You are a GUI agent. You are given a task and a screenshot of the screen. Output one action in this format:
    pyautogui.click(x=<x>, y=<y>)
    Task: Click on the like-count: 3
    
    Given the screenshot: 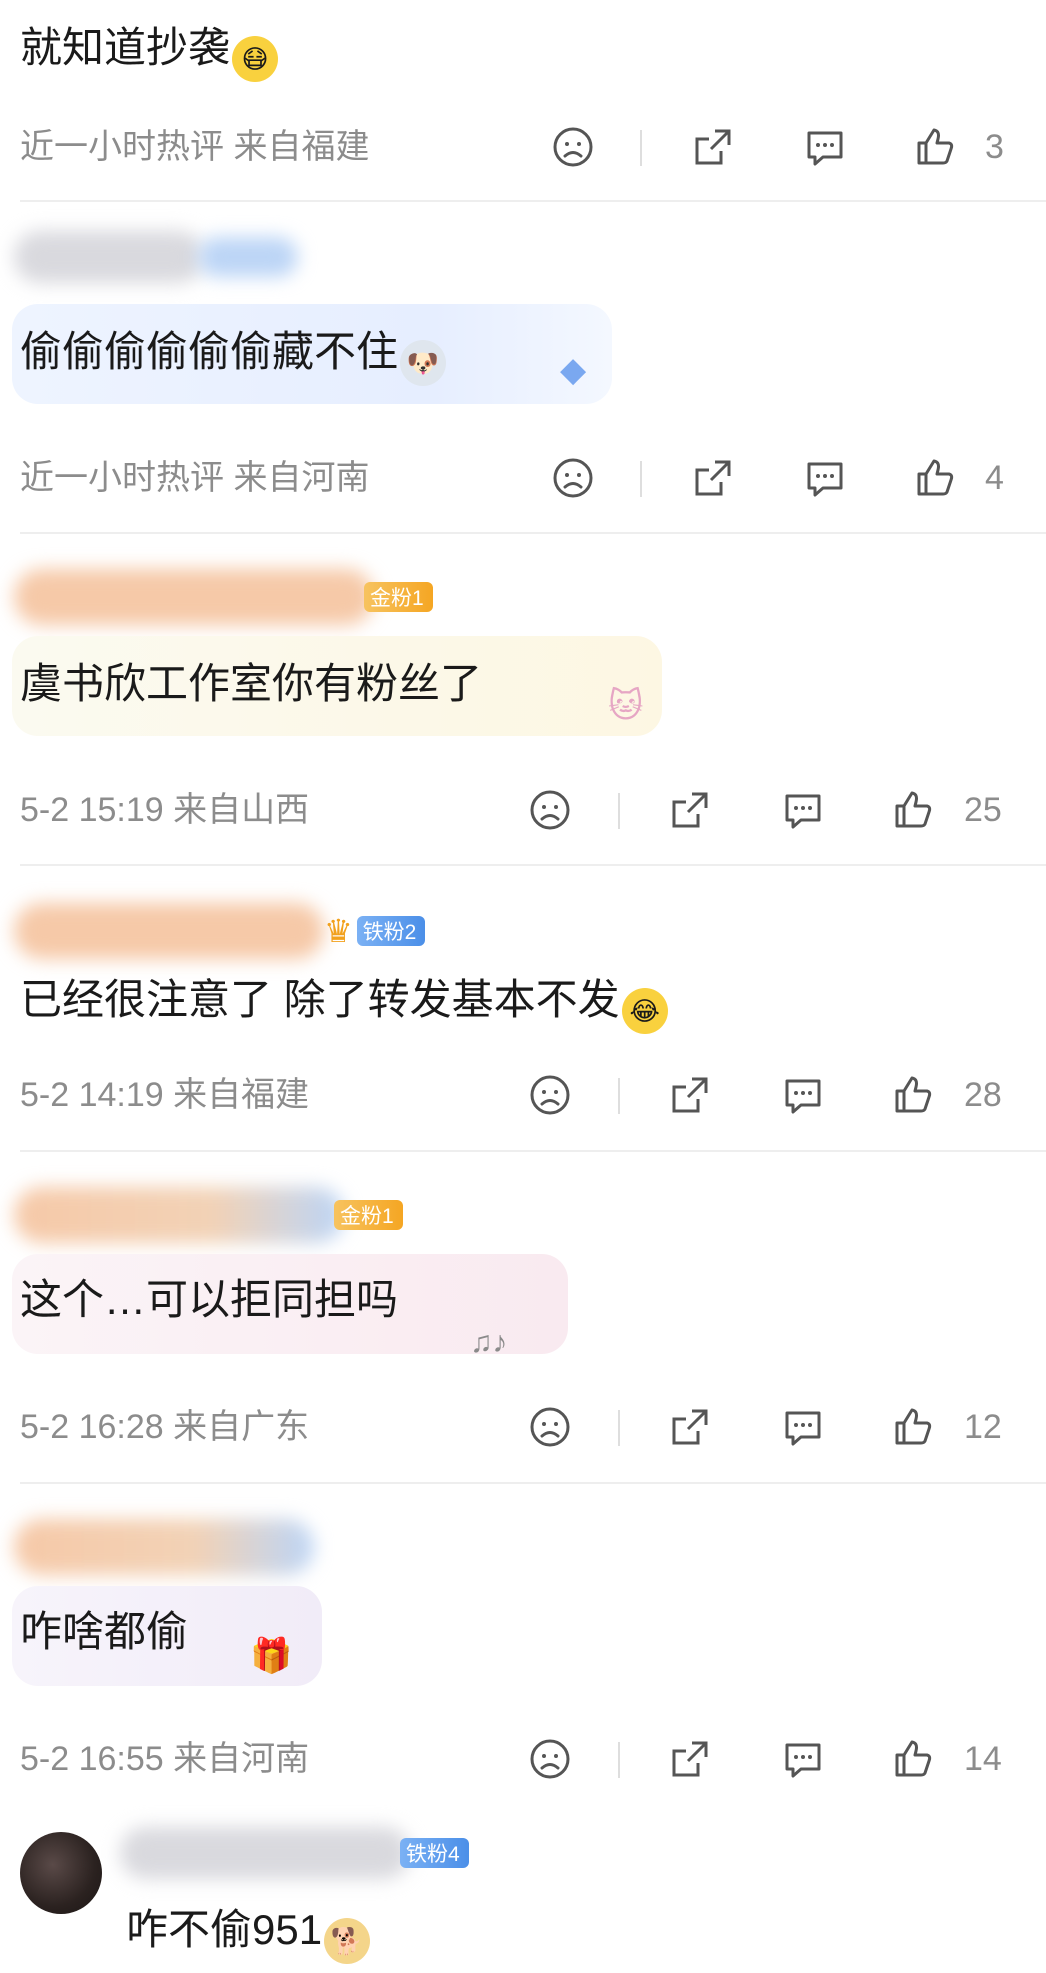 What is the action you would take?
    pyautogui.click(x=994, y=147)
    